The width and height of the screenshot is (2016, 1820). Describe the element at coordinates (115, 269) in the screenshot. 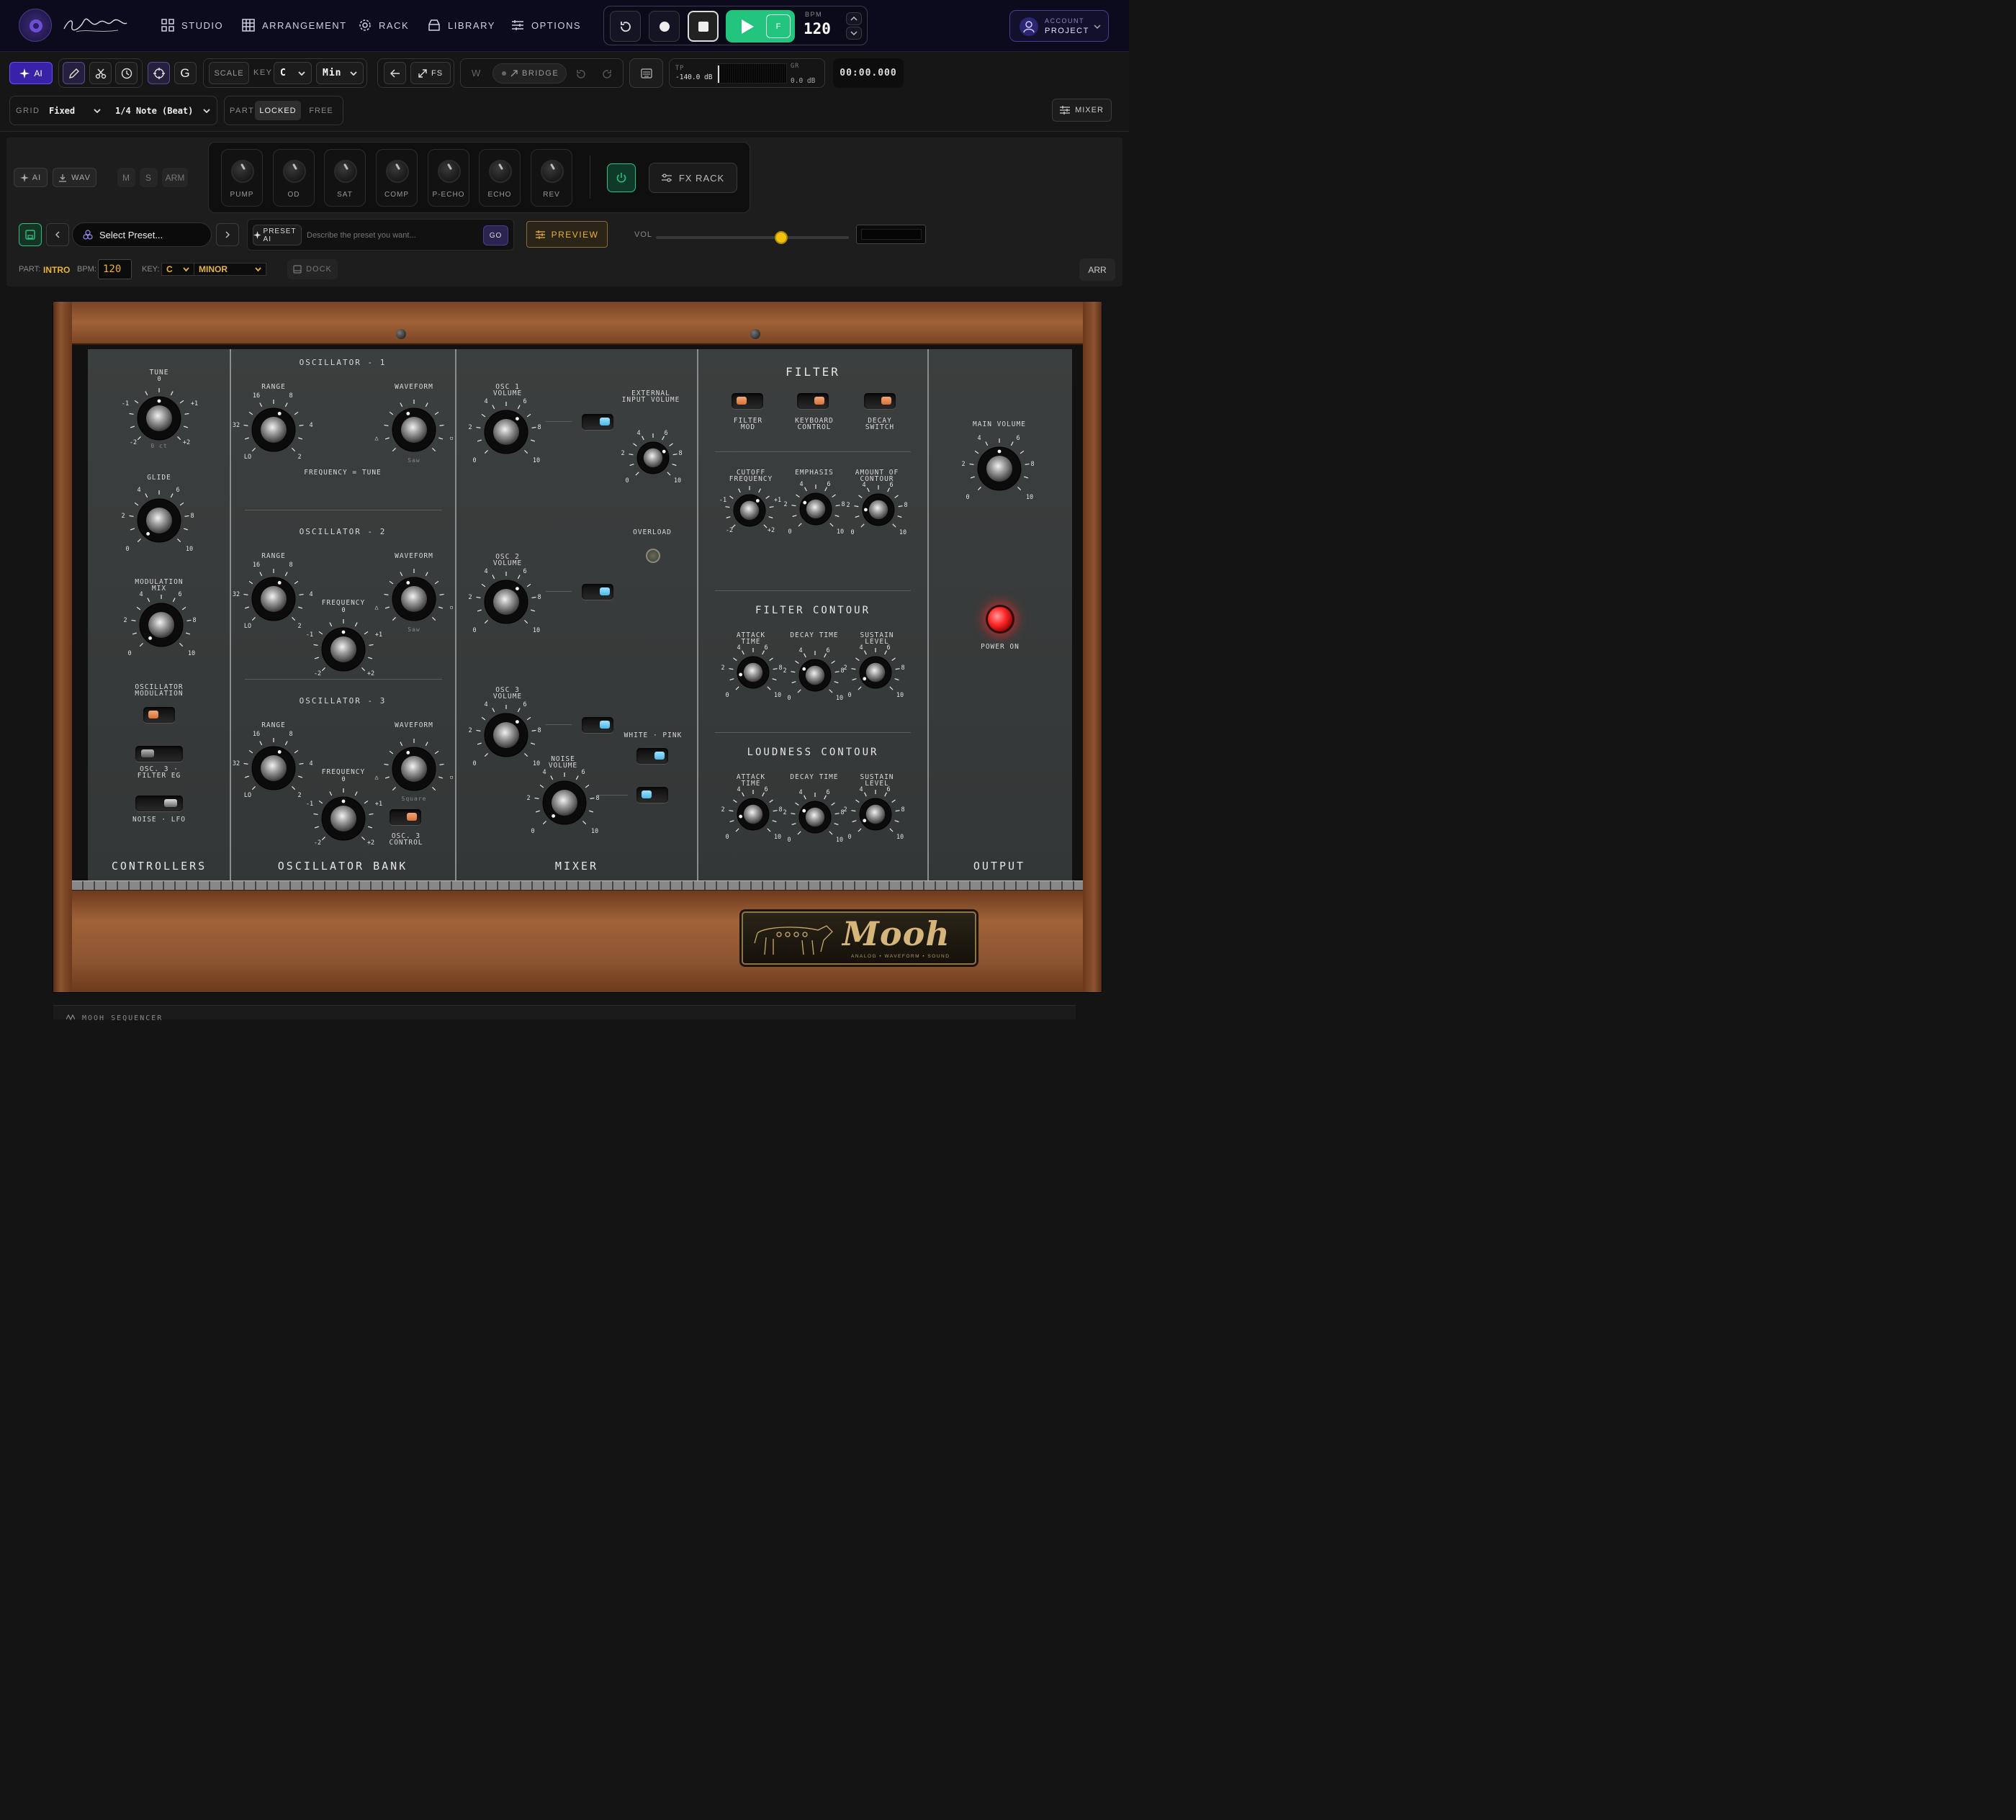

I see `track-bpm-input: 120` at that location.